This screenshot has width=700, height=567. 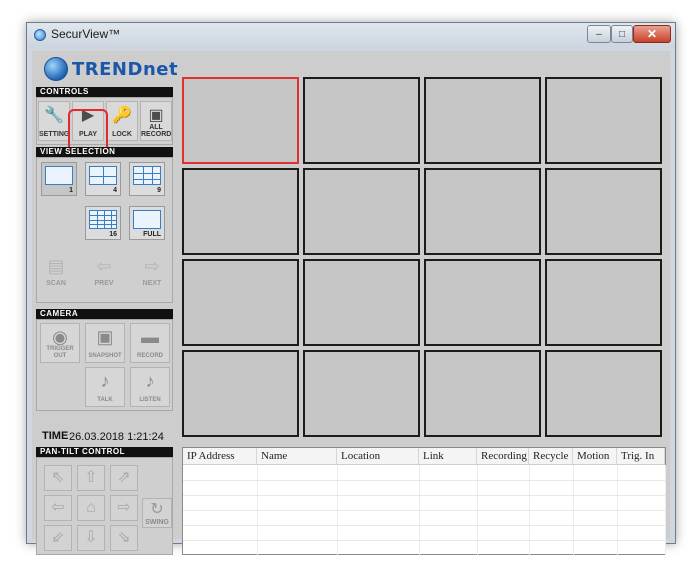 I want to click on column-header: Recording, so click(x=503, y=456).